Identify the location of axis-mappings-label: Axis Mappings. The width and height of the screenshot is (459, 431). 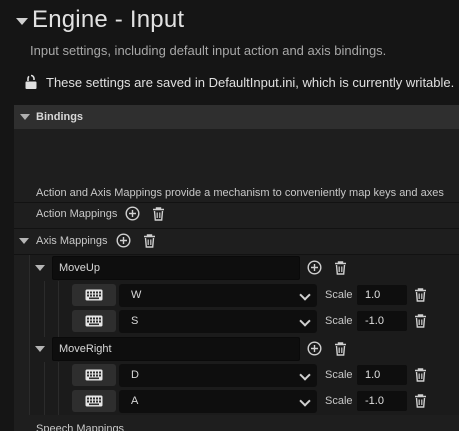
(72, 241).